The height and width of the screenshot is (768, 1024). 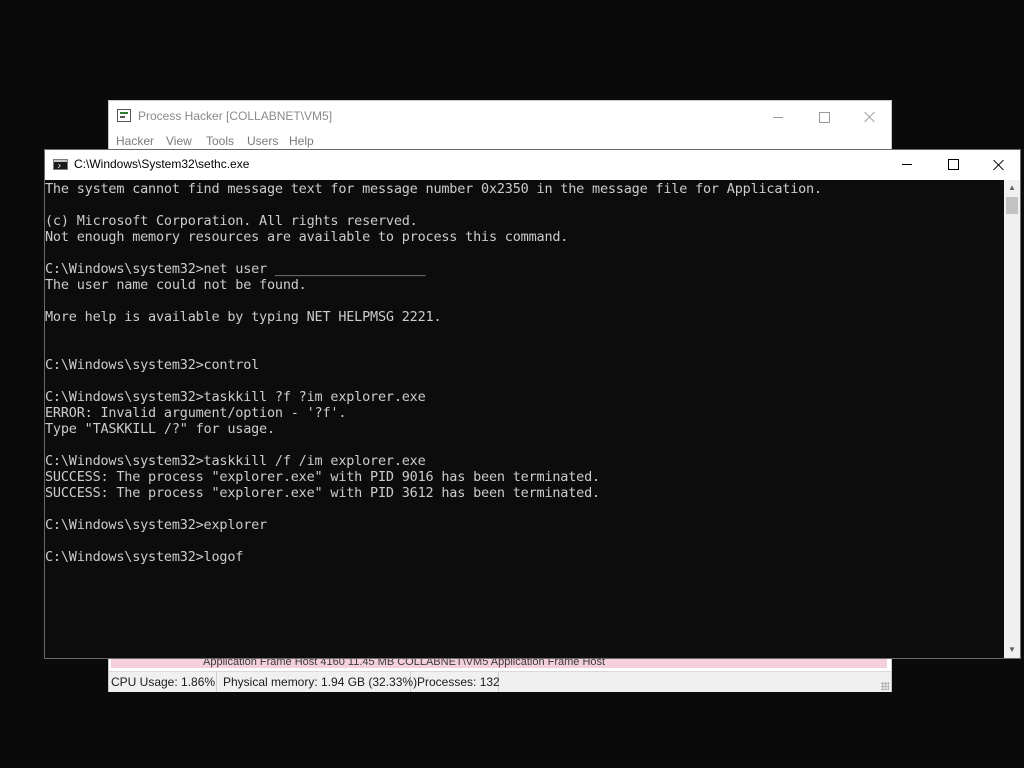 I want to click on cmd-title: C:\Windows\System32\sethc.exe, so click(x=162, y=164).